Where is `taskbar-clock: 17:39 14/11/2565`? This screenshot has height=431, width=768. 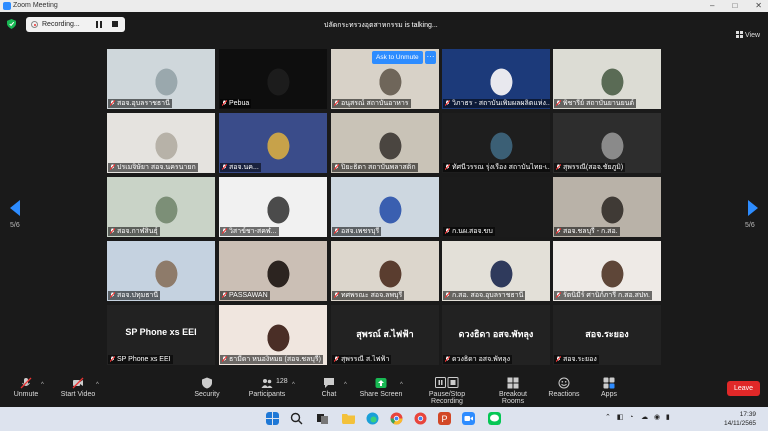 taskbar-clock: 17:39 14/11/2565 is located at coordinates (740, 419).